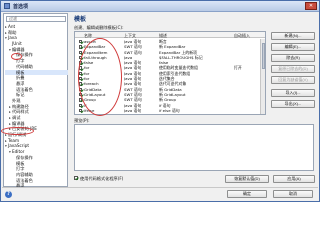 The height and width of the screenshot is (240, 320). What do you see at coordinates (16, 100) in the screenshot?
I see `tree-item-label: 外观` at bounding box center [16, 100].